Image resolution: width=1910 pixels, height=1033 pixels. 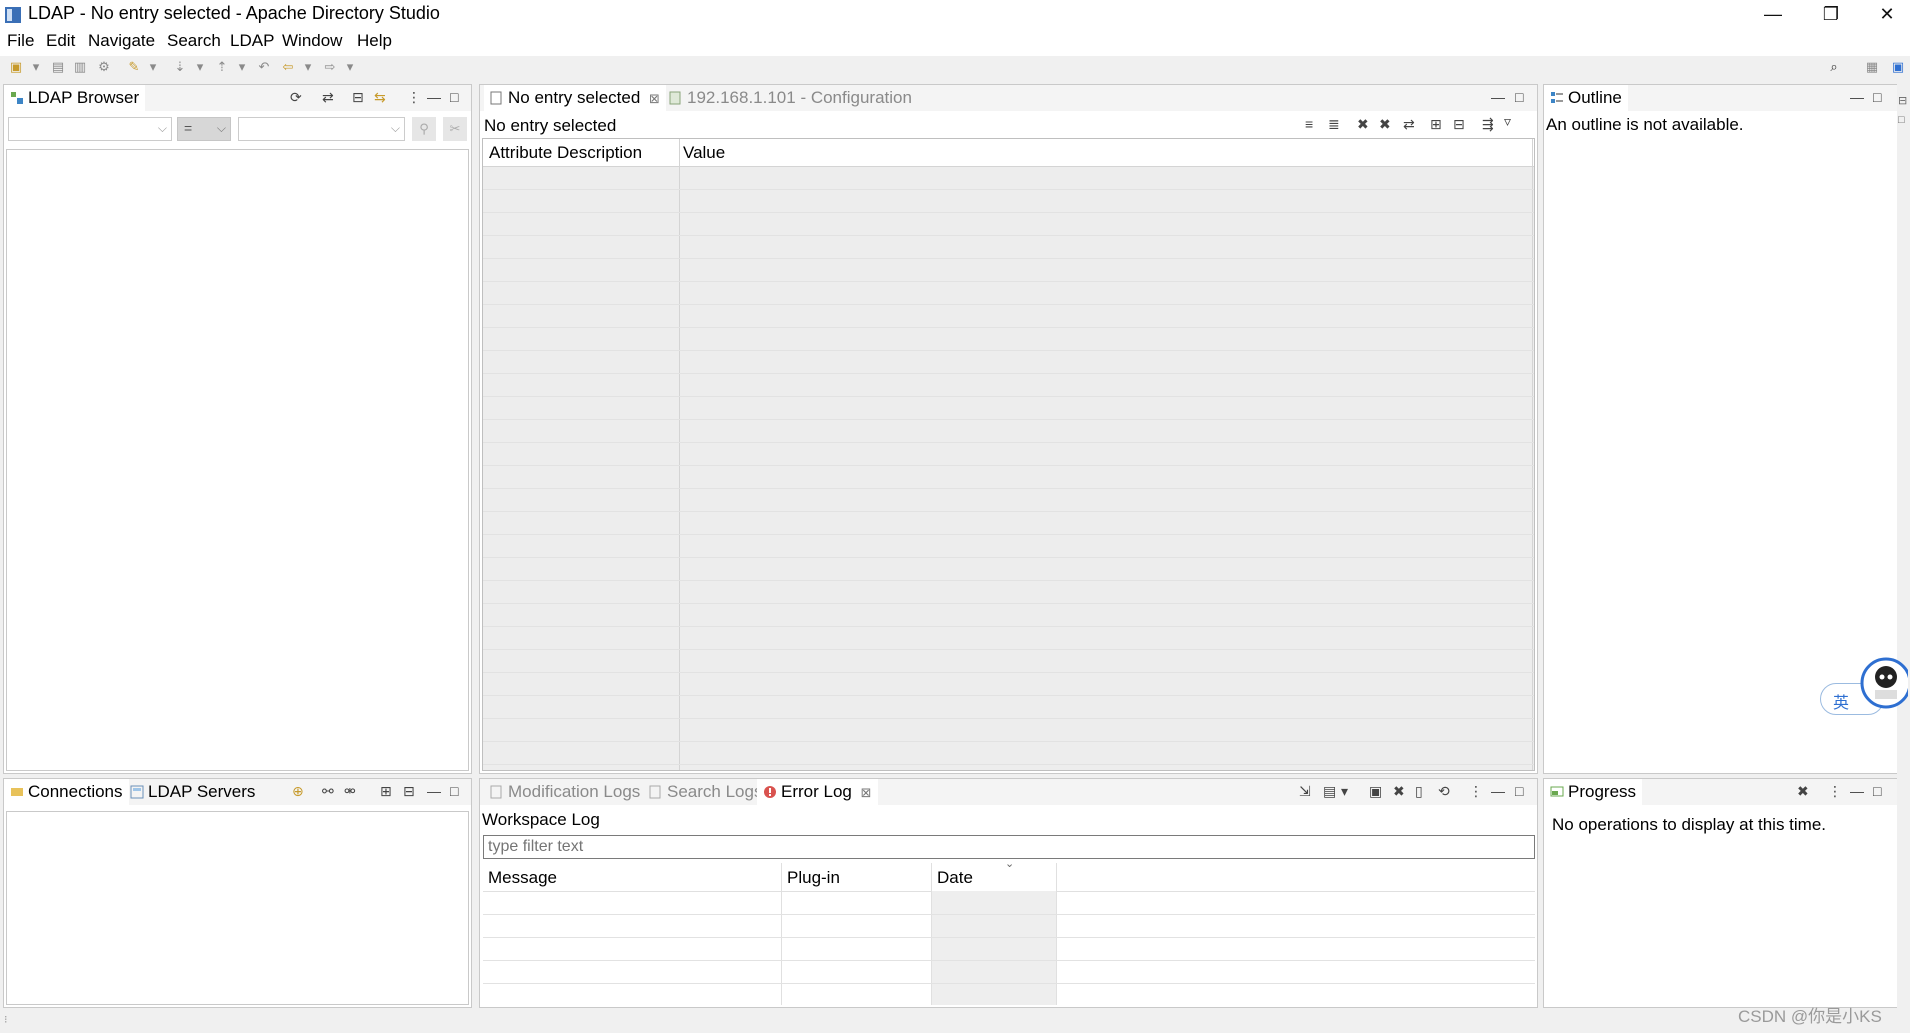 I want to click on log-table: Message Plug-in Date ⌄, so click(x=1009, y=934).